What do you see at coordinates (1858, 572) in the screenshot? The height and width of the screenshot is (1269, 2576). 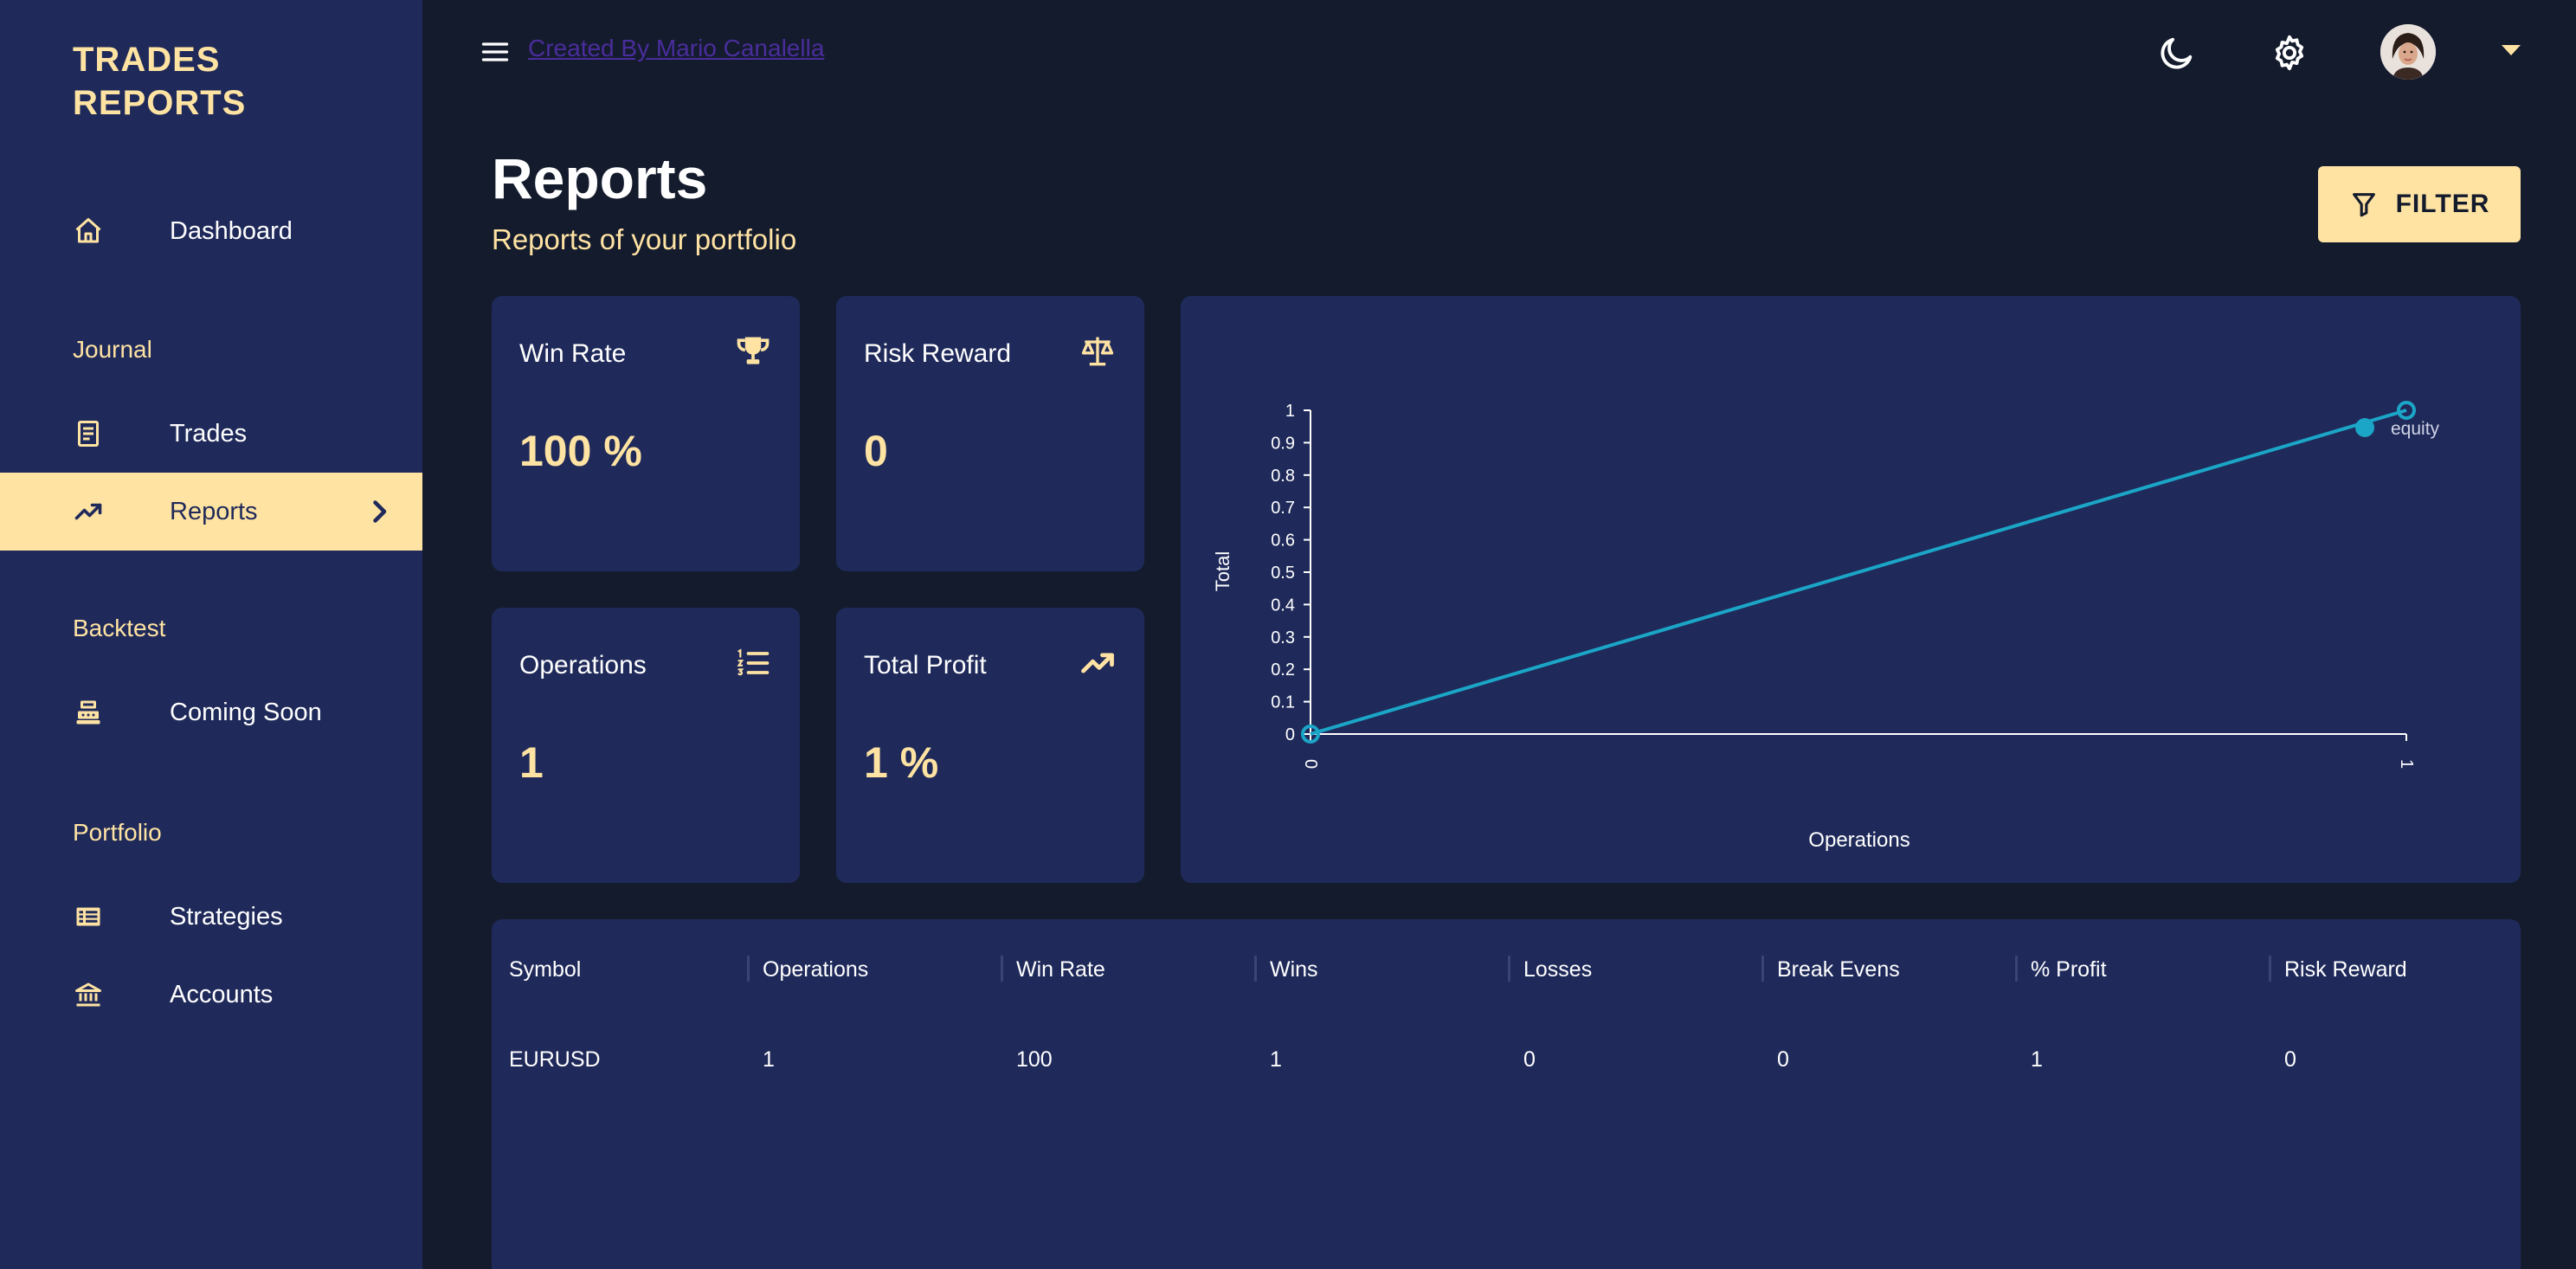 I see `series-line-equity` at bounding box center [1858, 572].